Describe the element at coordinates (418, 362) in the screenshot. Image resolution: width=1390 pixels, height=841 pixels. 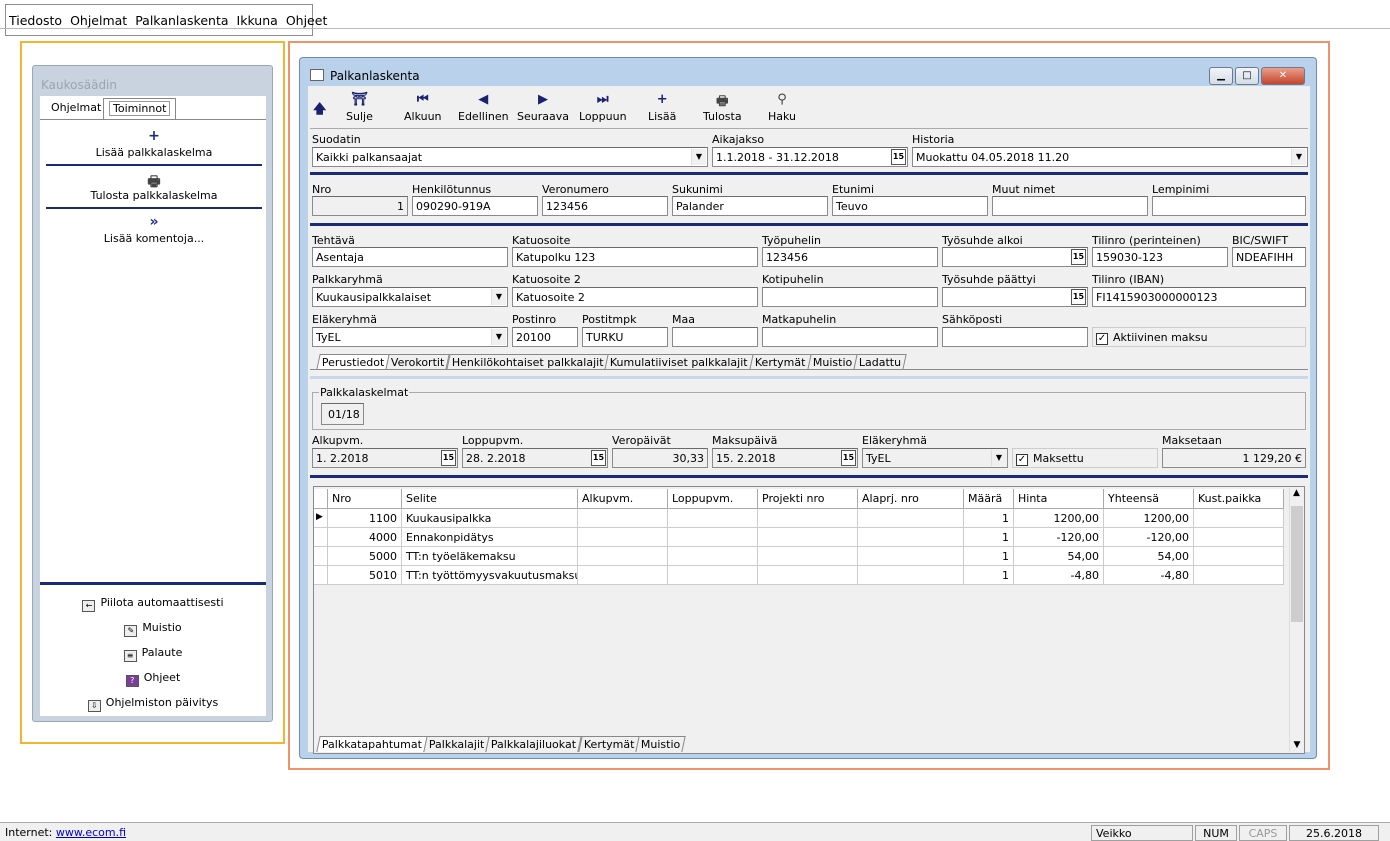
I see `tab-verokortit: Verokortit` at that location.